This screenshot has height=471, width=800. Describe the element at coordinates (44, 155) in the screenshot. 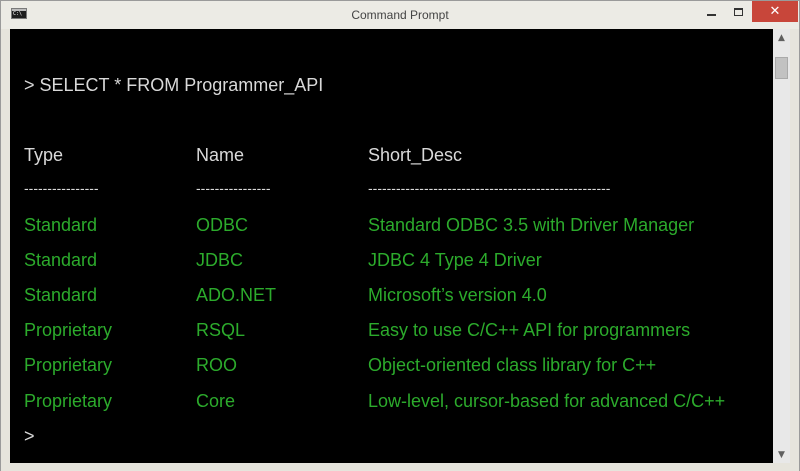

I see `header-type: Type` at that location.